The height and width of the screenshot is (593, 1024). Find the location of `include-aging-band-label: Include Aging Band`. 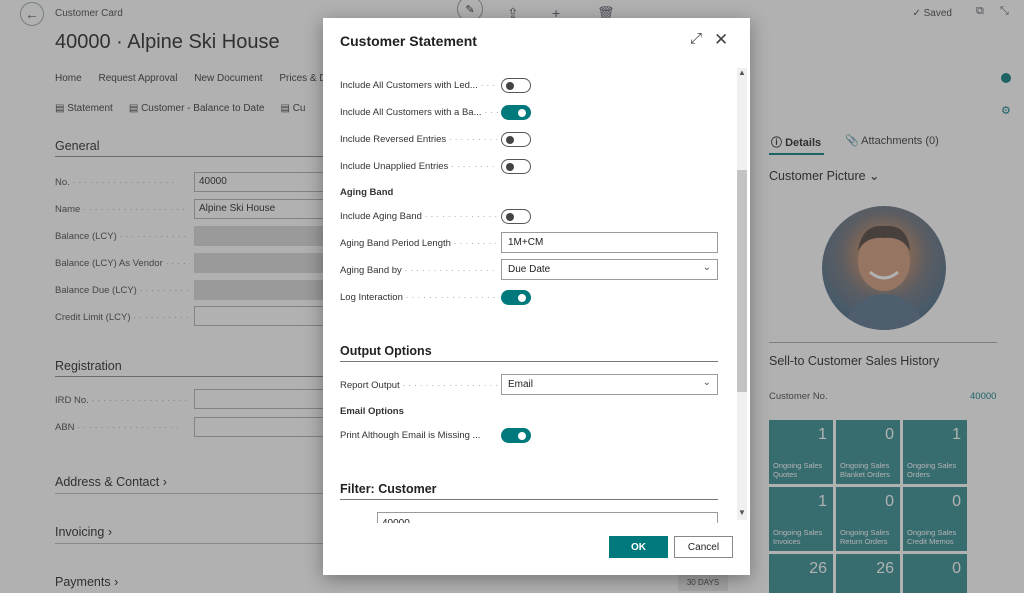

include-aging-band-label: Include Aging Band is located at coordinates (381, 216).